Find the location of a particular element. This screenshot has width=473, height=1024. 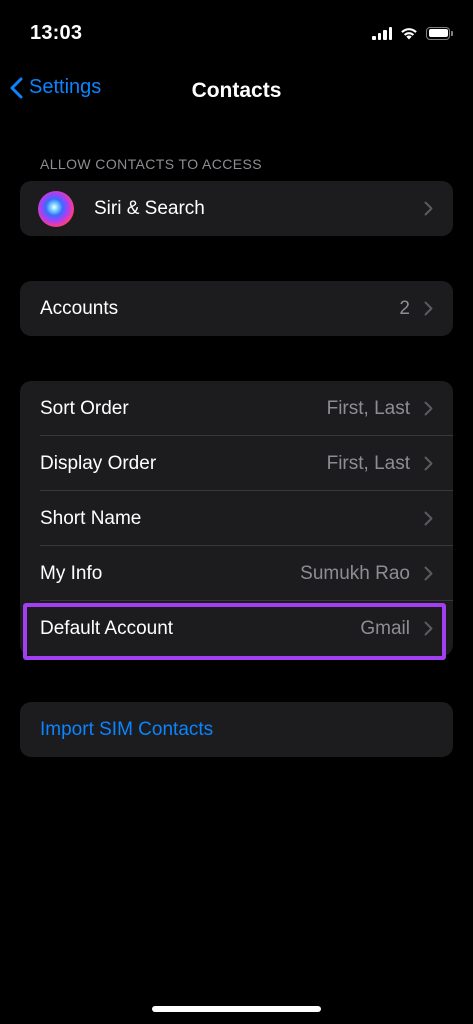

import-group: Import SIM Contacts is located at coordinates (236, 729).